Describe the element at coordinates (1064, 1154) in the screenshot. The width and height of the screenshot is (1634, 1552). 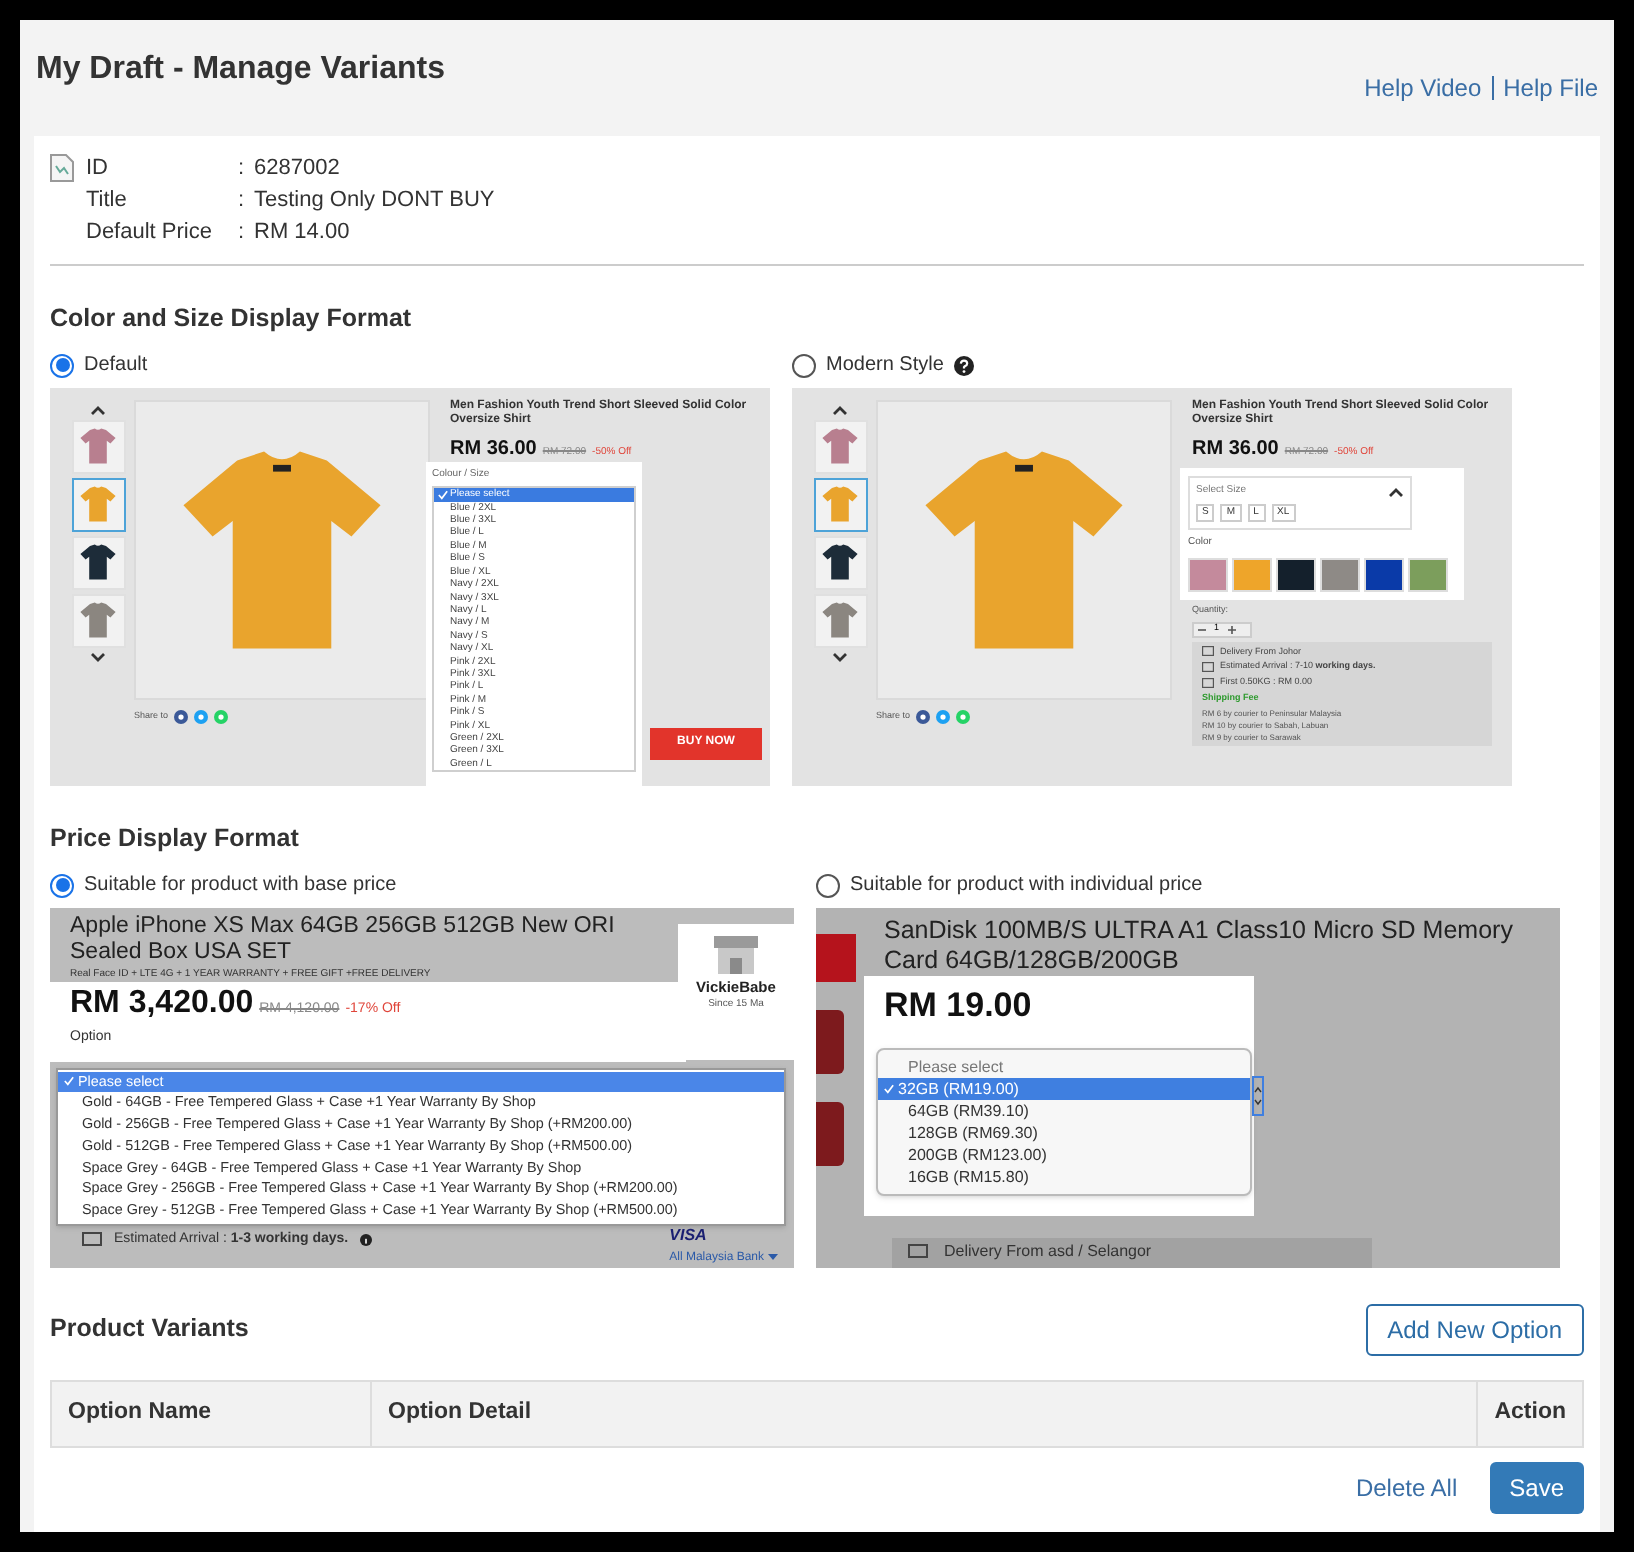
I see `dropdown-option: 200GB (RM123.00)` at that location.